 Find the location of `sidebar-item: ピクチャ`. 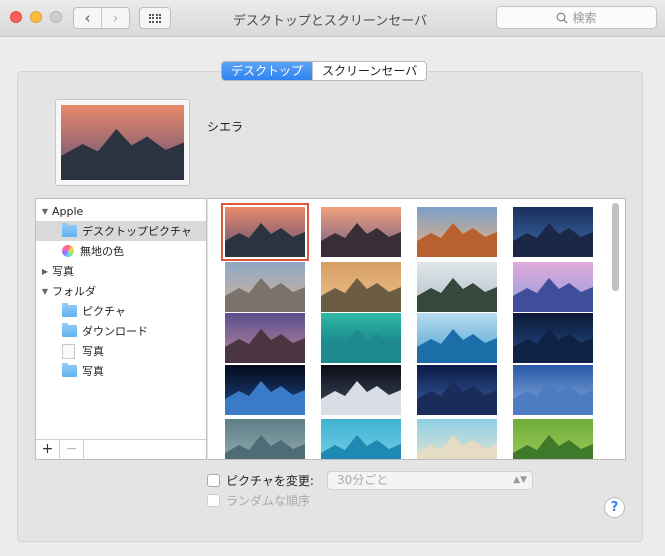

sidebar-item: ピクチャ is located at coordinates (121, 311).